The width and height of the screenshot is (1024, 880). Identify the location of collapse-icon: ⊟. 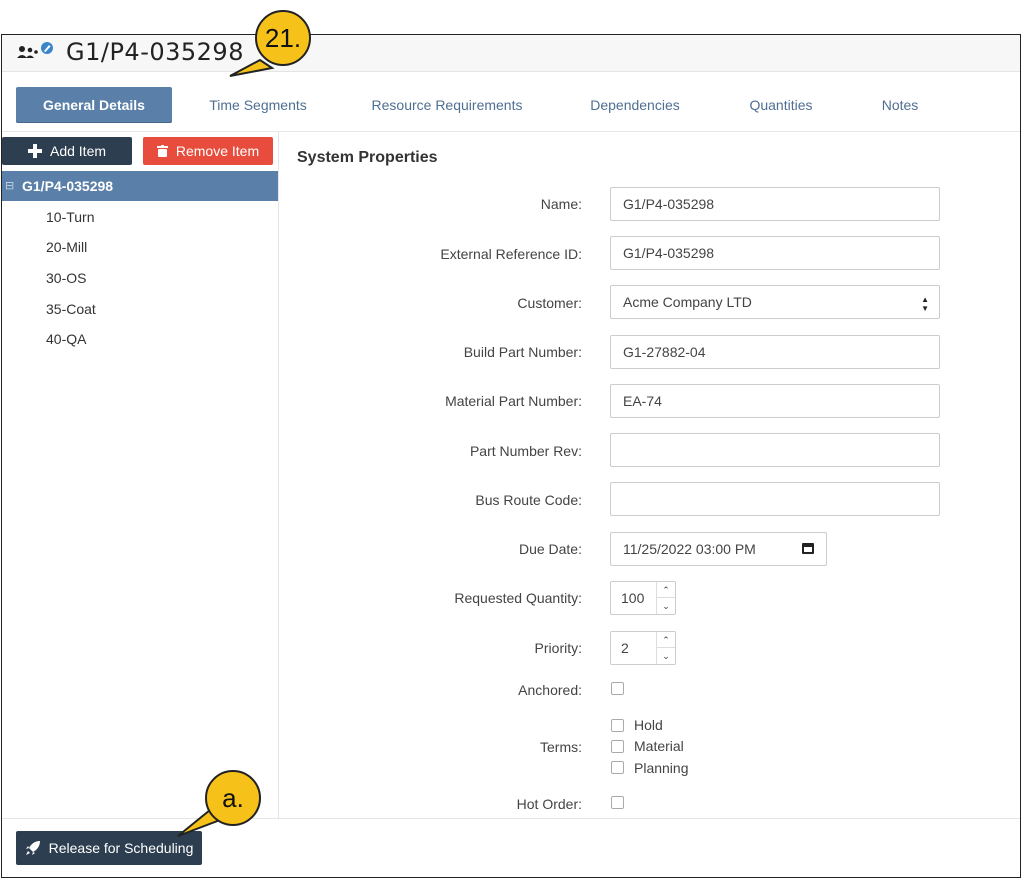
(9, 186).